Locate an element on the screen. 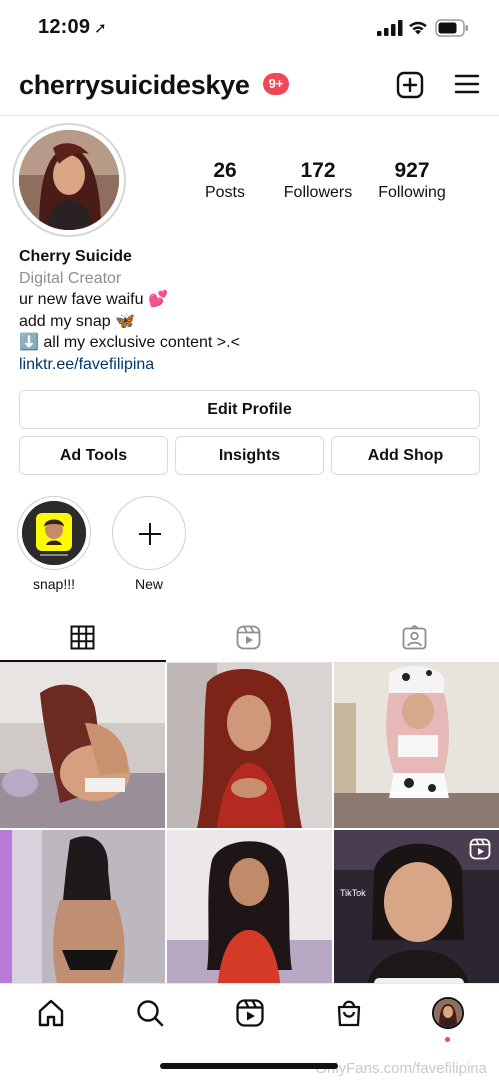  posts-stat: 26 Posts is located at coordinates (225, 181).